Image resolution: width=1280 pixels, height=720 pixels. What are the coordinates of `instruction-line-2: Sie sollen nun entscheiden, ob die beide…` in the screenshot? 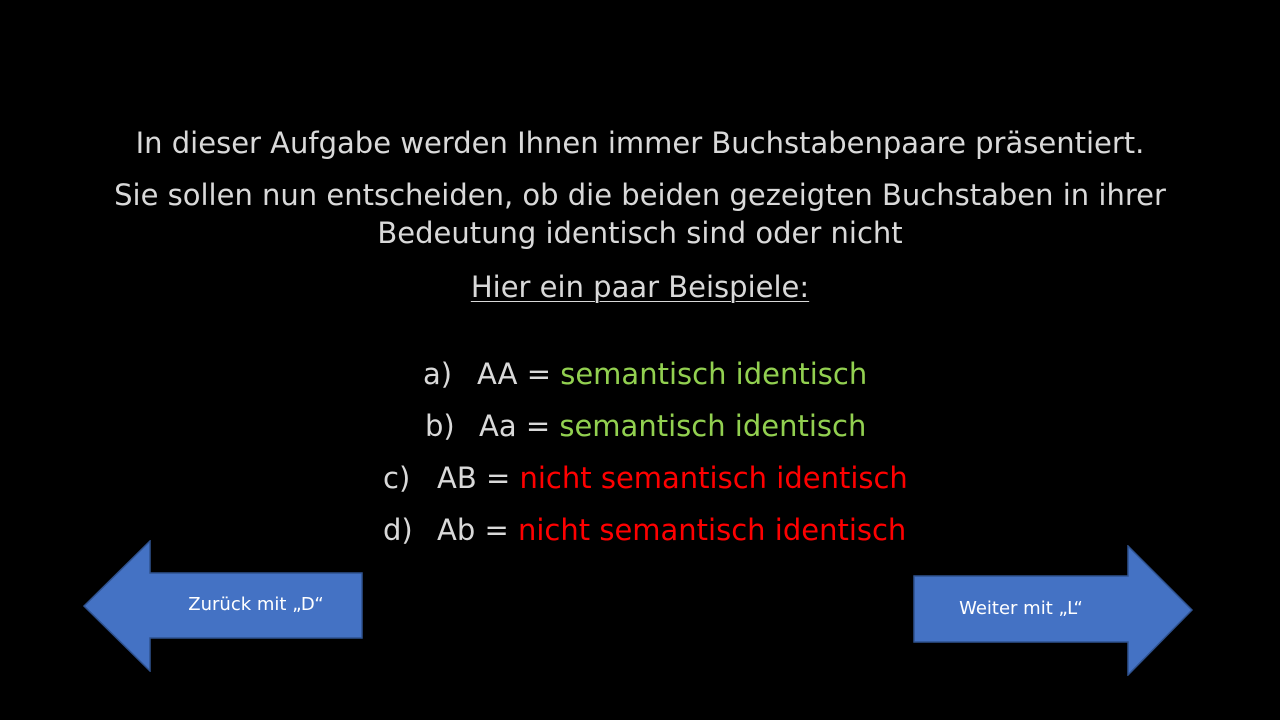 It's located at (640, 195).